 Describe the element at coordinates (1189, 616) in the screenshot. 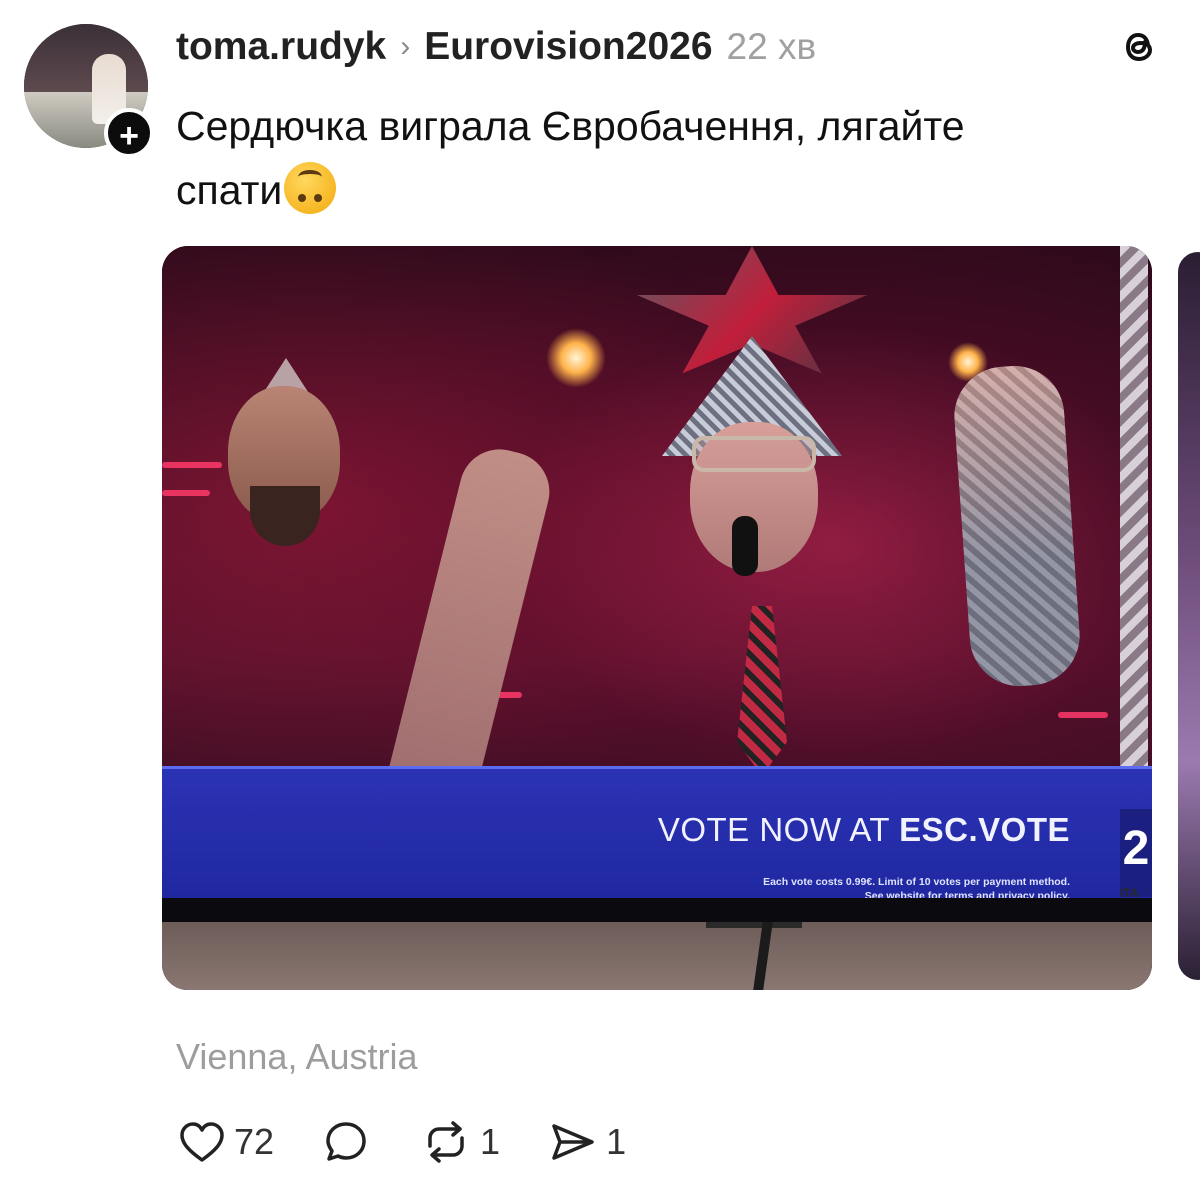

I see `next-photo-preview` at that location.